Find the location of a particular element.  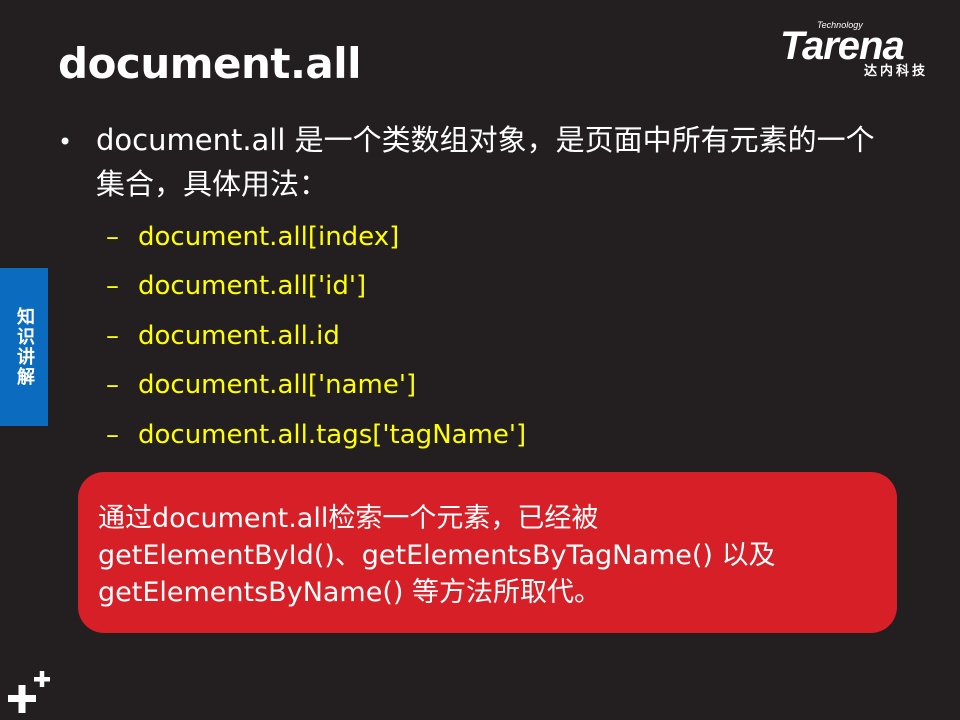

sub-list-item: – document.all.id is located at coordinates (316, 336).